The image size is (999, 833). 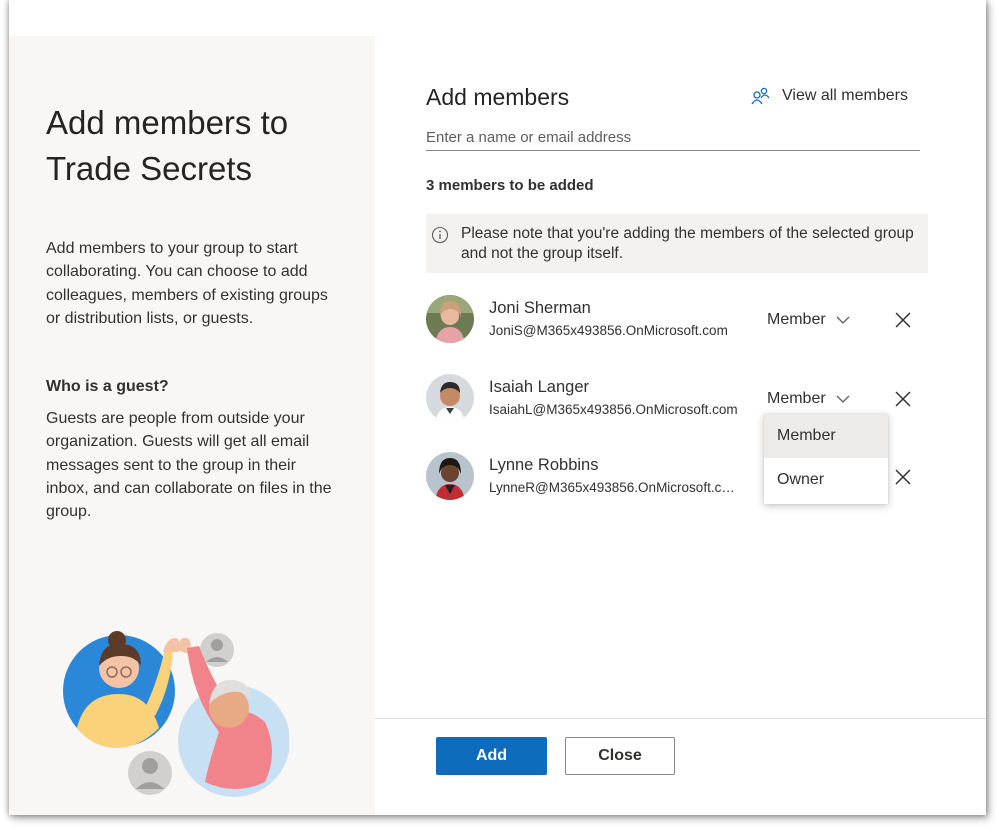 What do you see at coordinates (613, 409) in the screenshot?
I see `member-email: IsaiahL@M365x493856.OnMicrosoft.com` at bounding box center [613, 409].